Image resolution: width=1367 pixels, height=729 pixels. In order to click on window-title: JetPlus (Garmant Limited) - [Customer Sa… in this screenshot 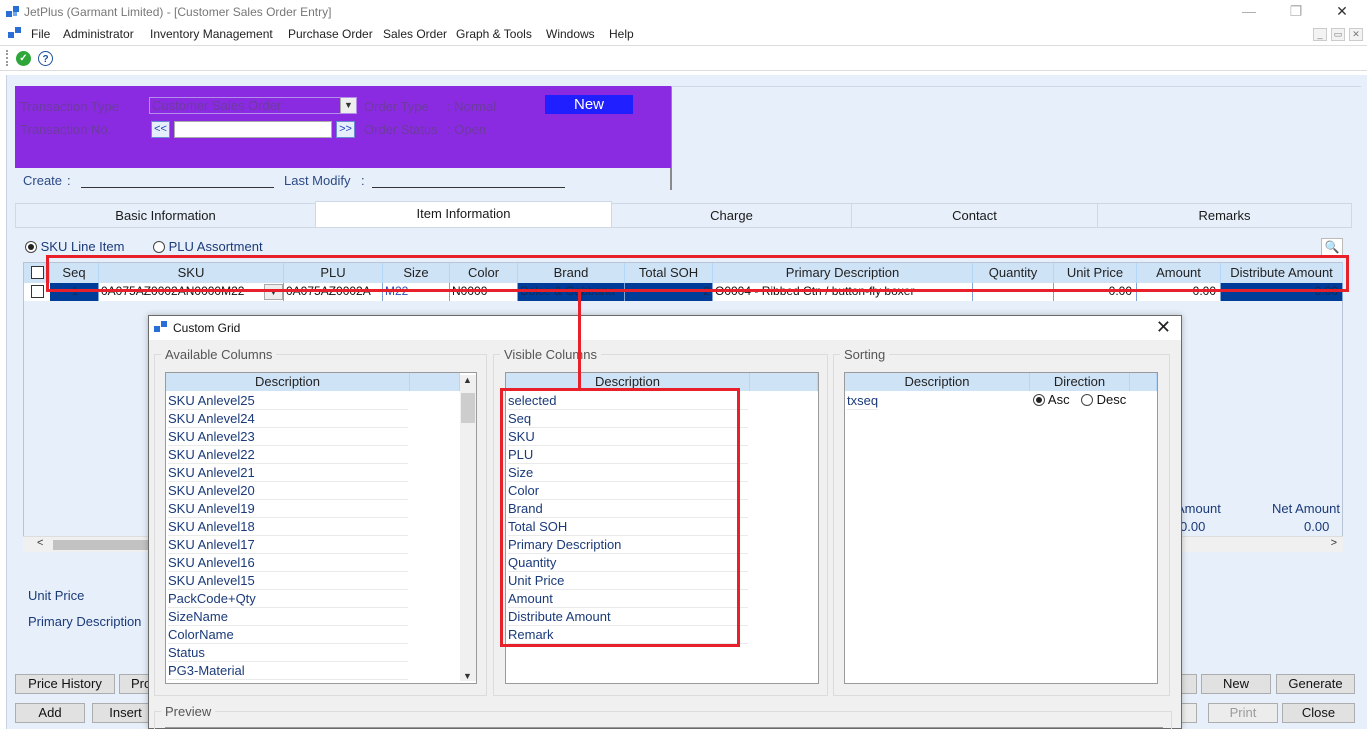, I will do `click(178, 12)`.